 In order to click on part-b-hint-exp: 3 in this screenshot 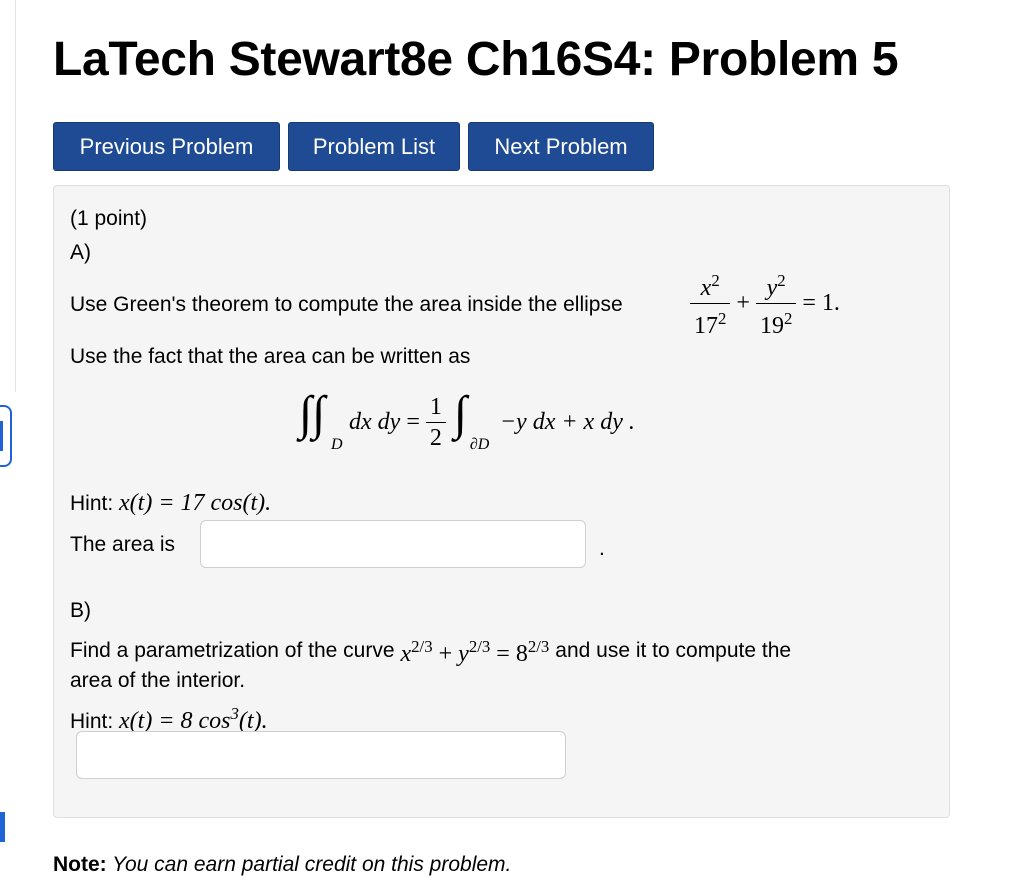, I will do `click(234, 713)`.